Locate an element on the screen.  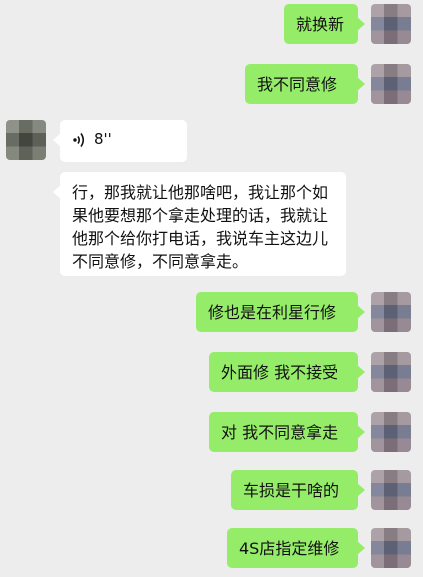
message-bubble: 车损是干啥的 is located at coordinates (298, 490).